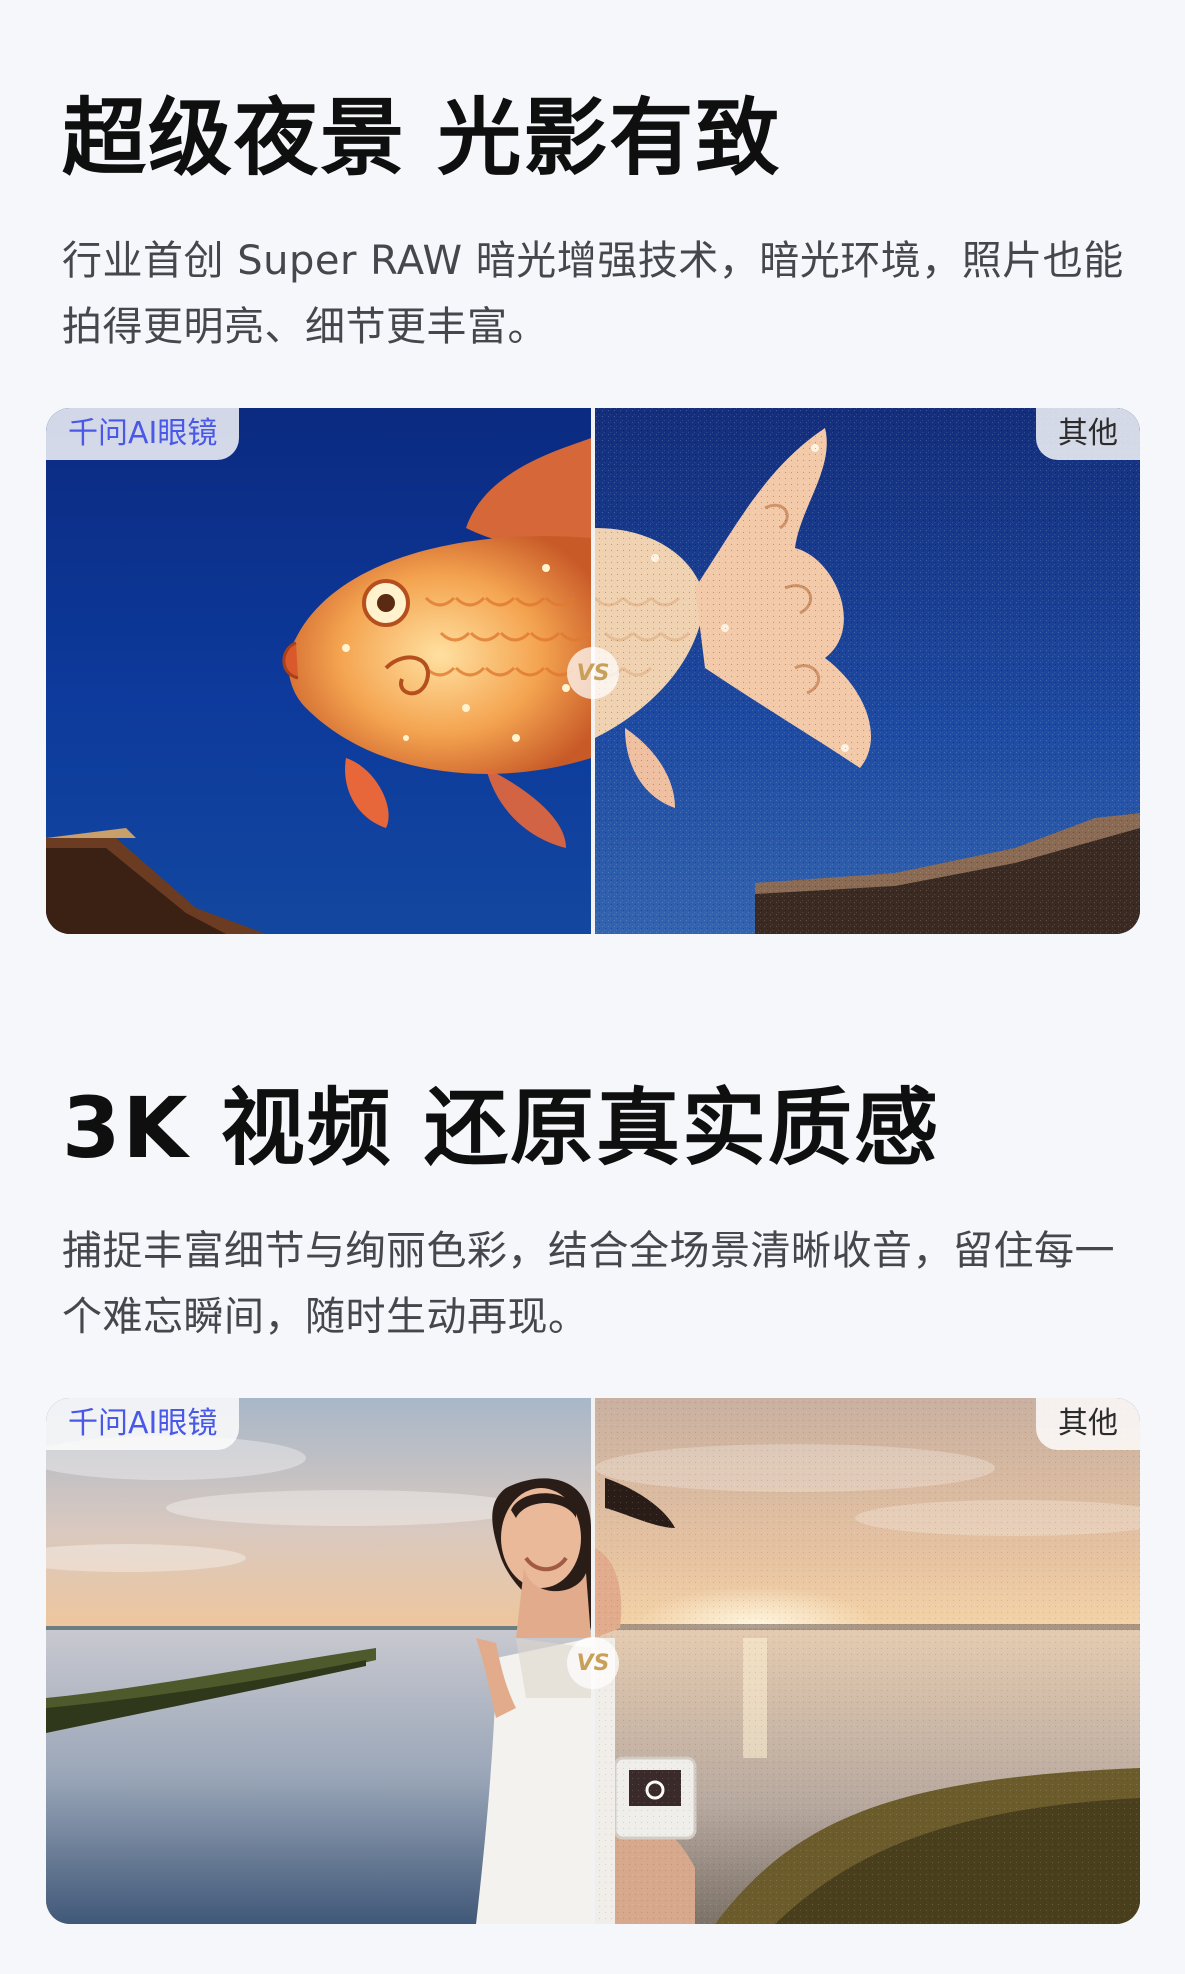 The image size is (1185, 1974). Describe the element at coordinates (501, 1128) in the screenshot. I see `video-title: 3K 视频 还原真实质感` at that location.